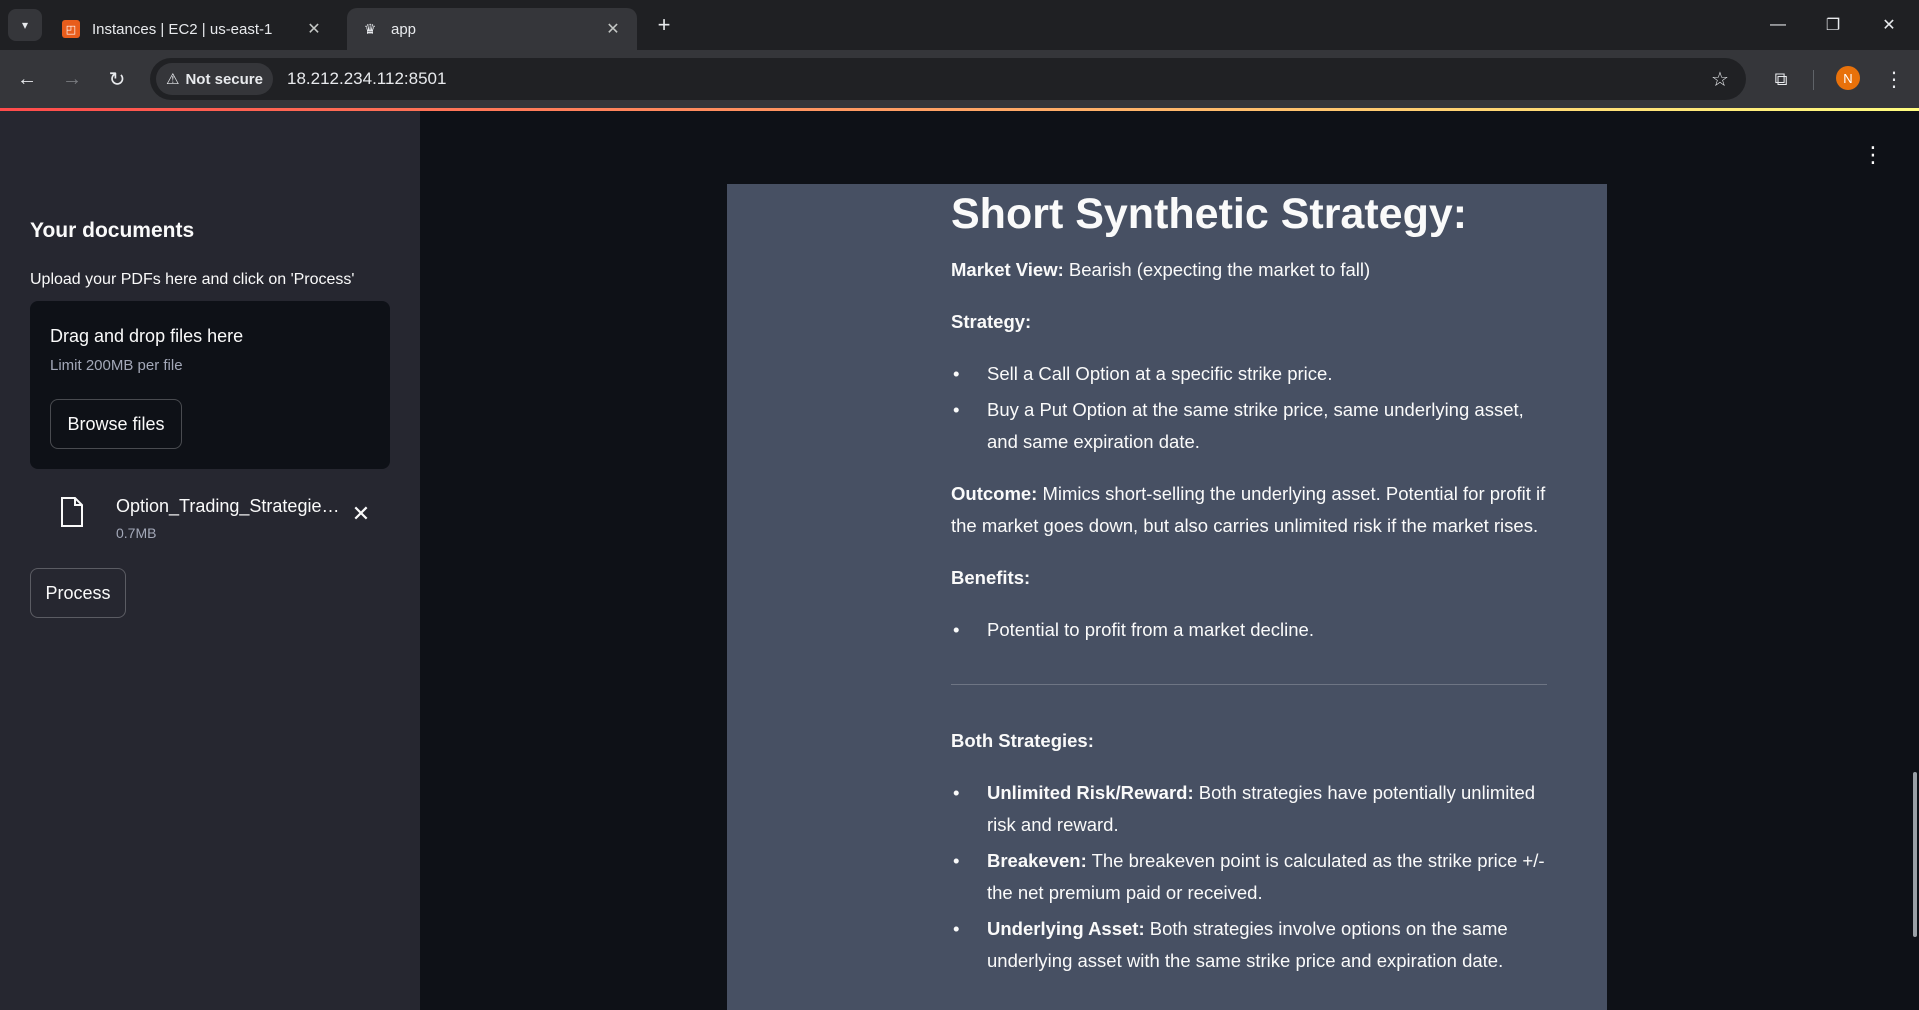 The height and width of the screenshot is (1010, 1919). What do you see at coordinates (112, 230) in the screenshot?
I see `sidebar-title: Your documents` at bounding box center [112, 230].